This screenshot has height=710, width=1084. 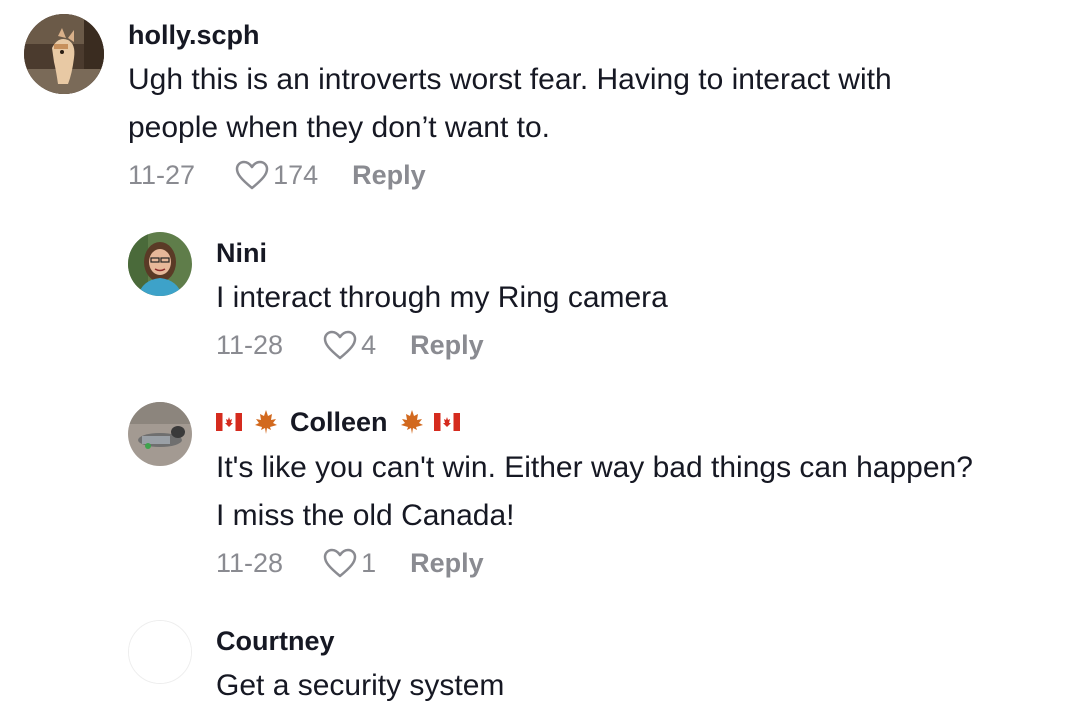 I want to click on comment-meta: 11-28 1 Reply, so click(x=350, y=563).